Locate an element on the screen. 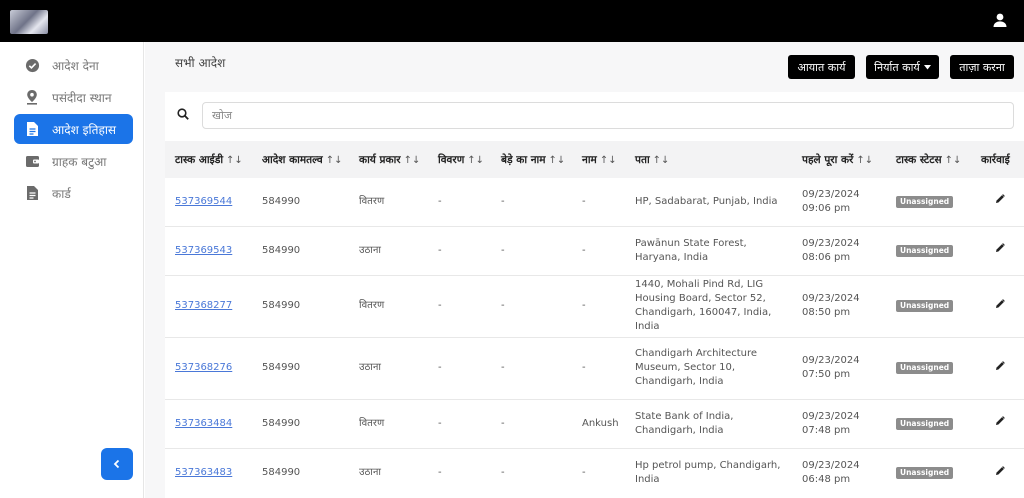  time-text: 06:48 pm is located at coordinates (826, 479).